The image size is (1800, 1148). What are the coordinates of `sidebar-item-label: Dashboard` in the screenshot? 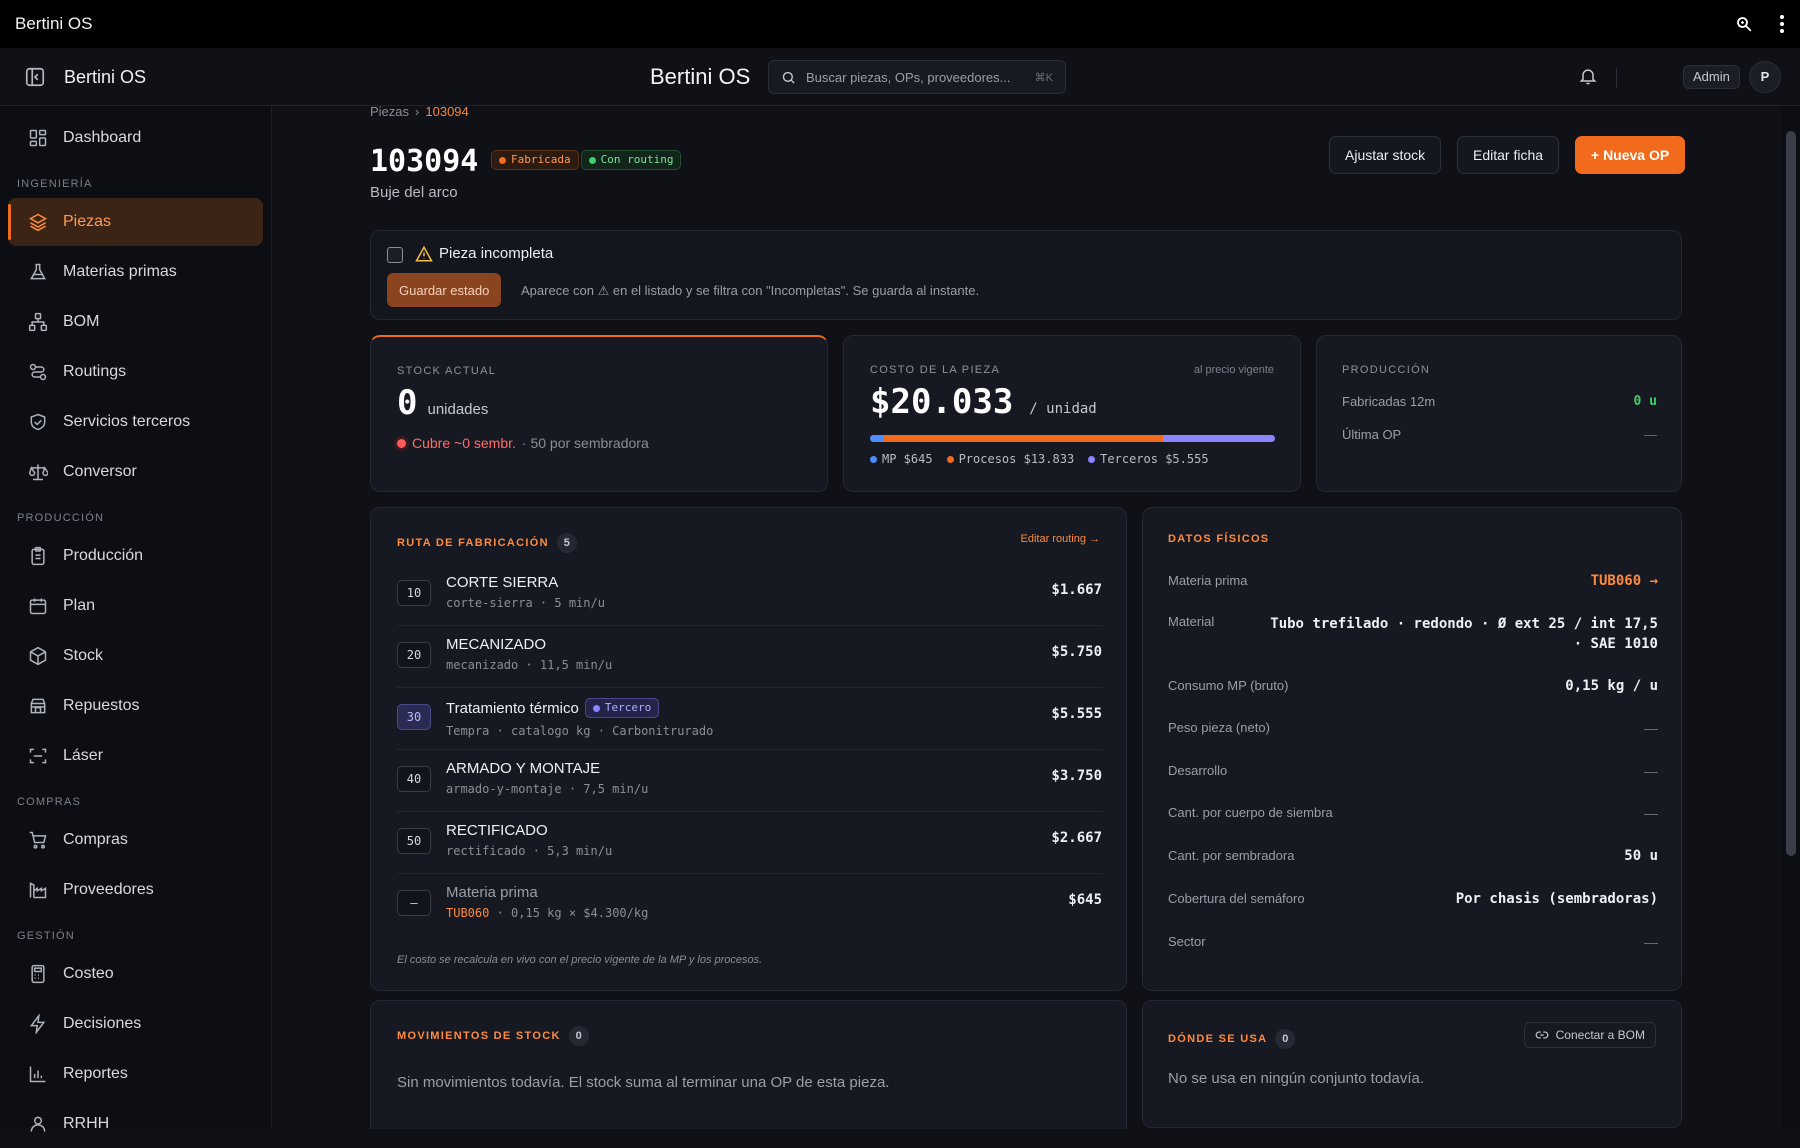 It's located at (102, 137).